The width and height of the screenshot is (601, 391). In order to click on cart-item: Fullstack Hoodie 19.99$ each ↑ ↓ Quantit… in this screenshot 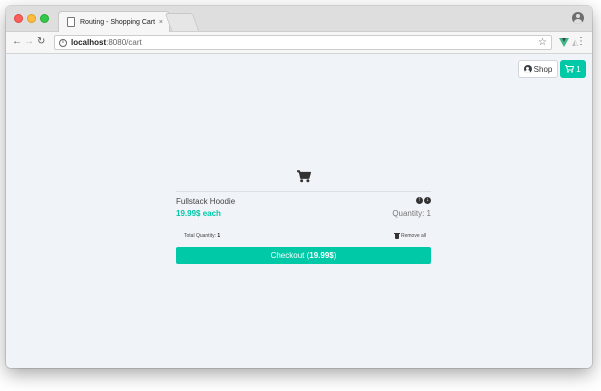, I will do `click(303, 212)`.